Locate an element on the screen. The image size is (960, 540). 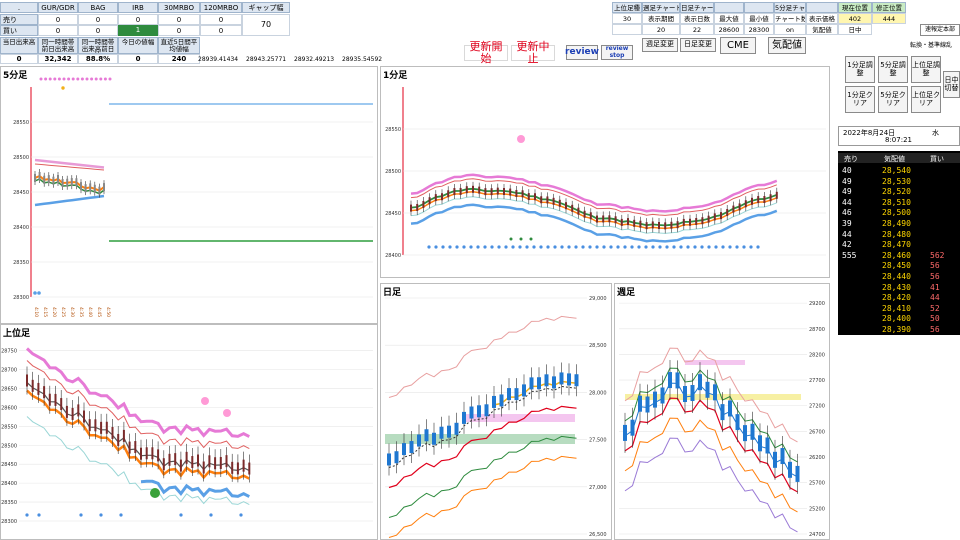
candle-weekly is located at coordinates (737, 422).